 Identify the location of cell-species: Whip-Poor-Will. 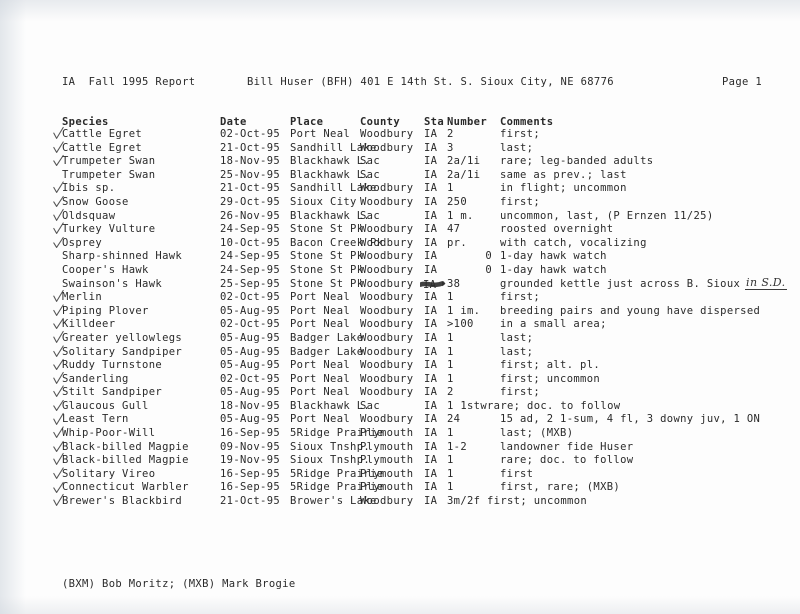
(109, 433).